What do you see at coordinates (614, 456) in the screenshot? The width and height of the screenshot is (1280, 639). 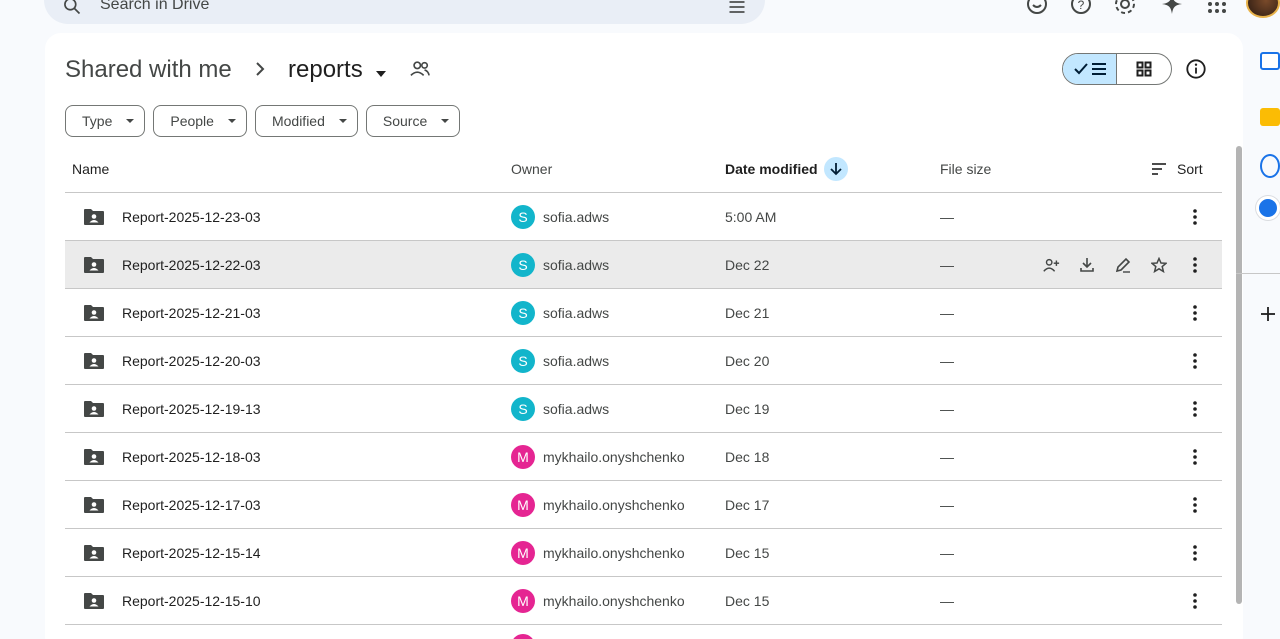 I see `owner-name: mykhailo.onyshchenko` at bounding box center [614, 456].